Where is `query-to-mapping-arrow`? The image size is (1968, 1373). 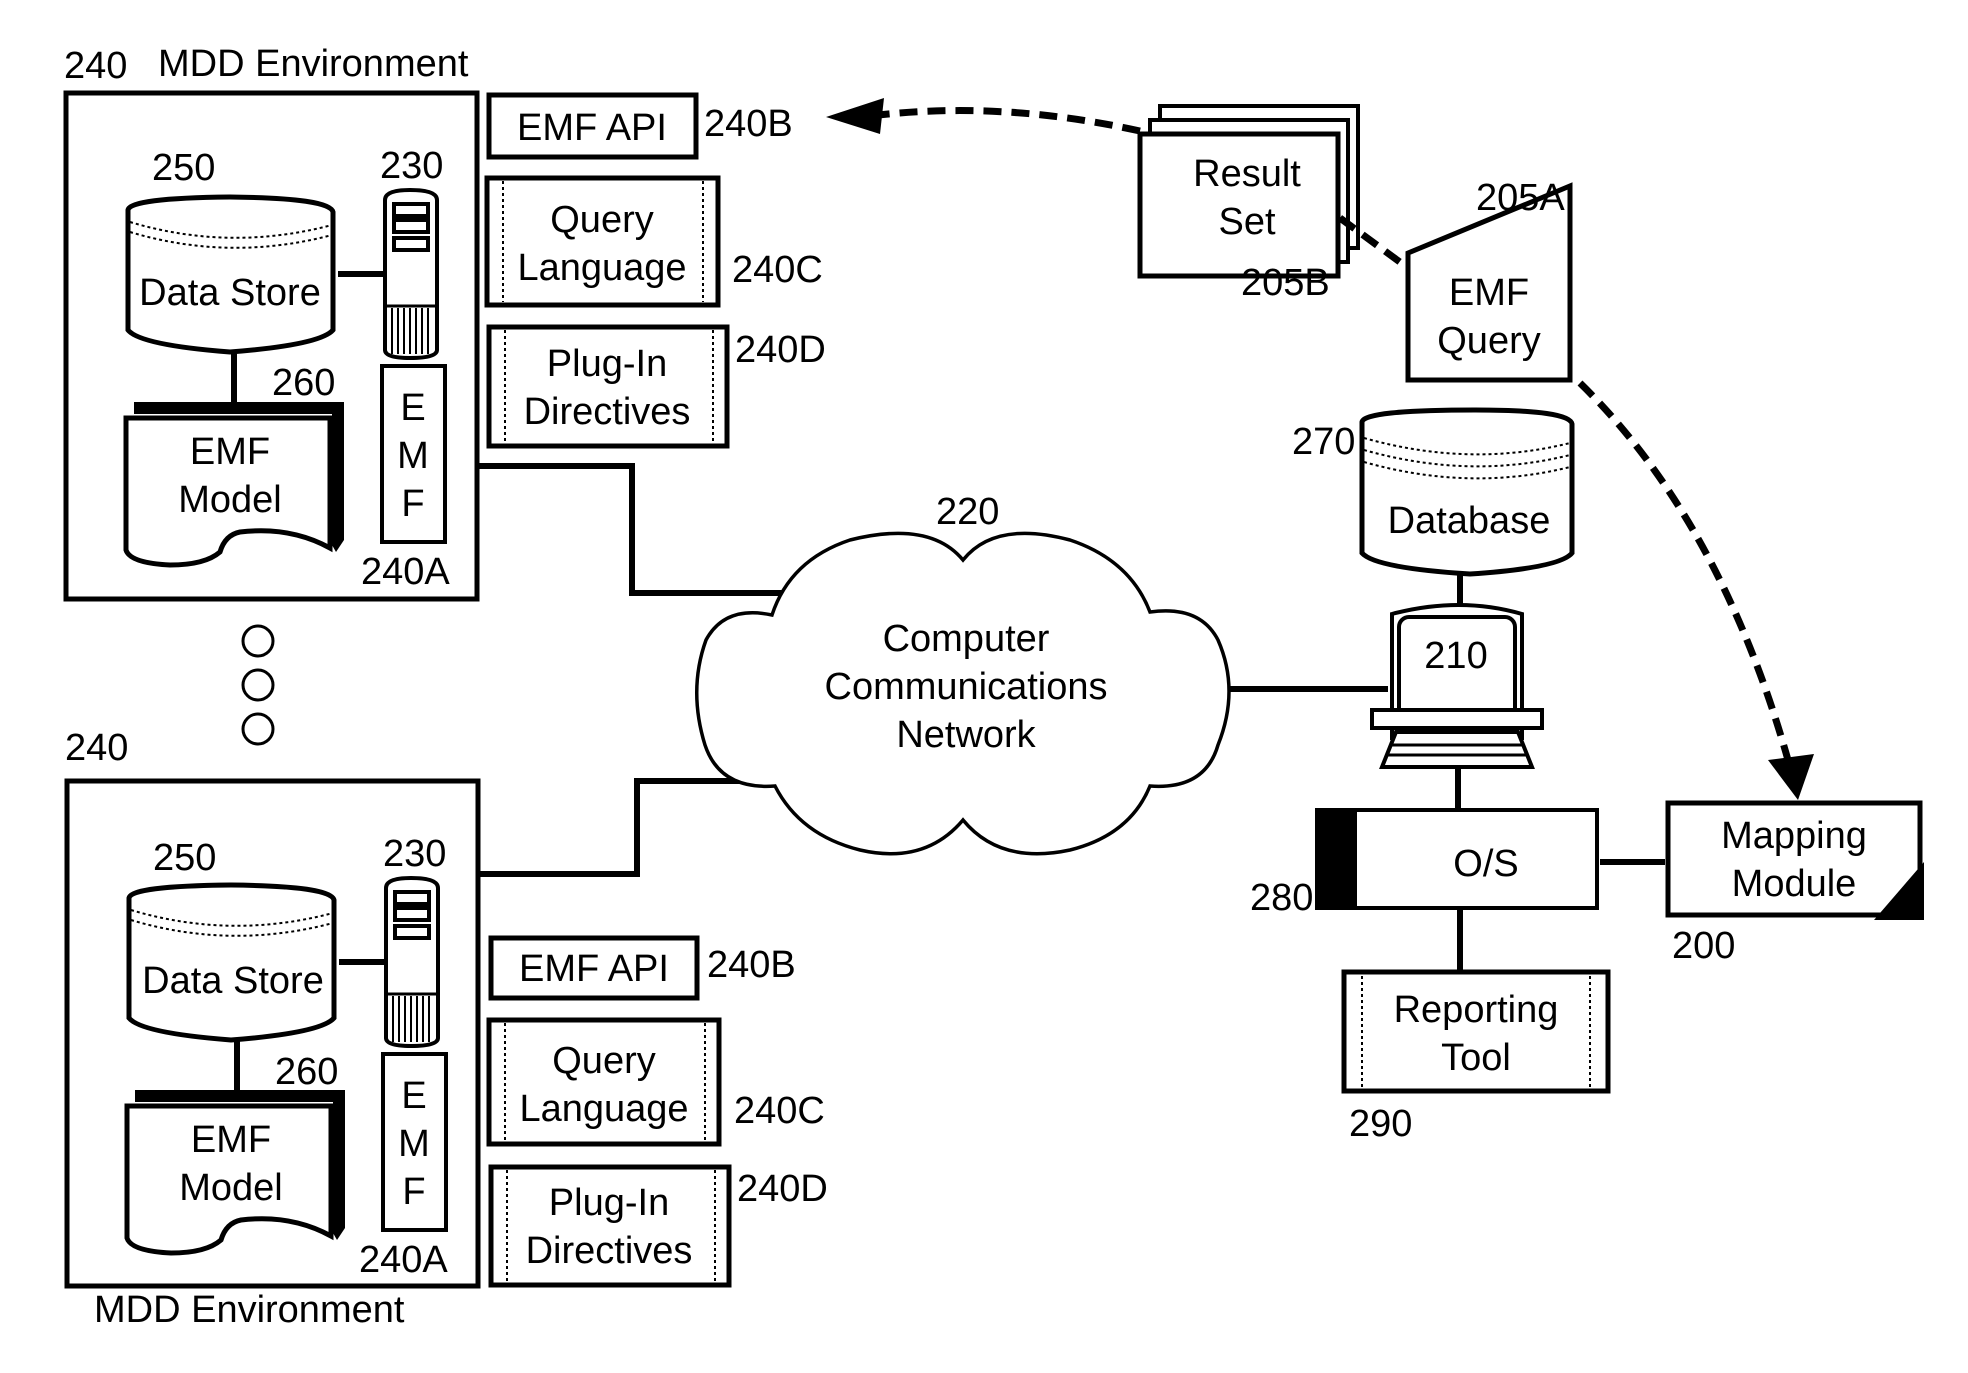
query-to-mapping-arrow is located at coordinates (1684, 570).